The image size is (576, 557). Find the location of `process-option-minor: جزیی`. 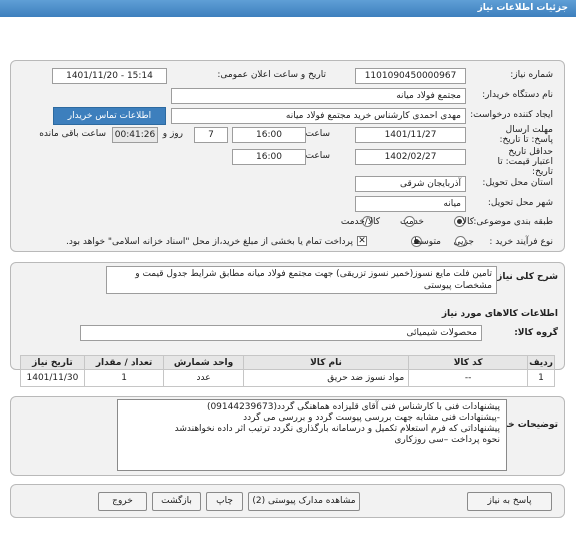

process-option-minor: جزیی is located at coordinates (463, 242).